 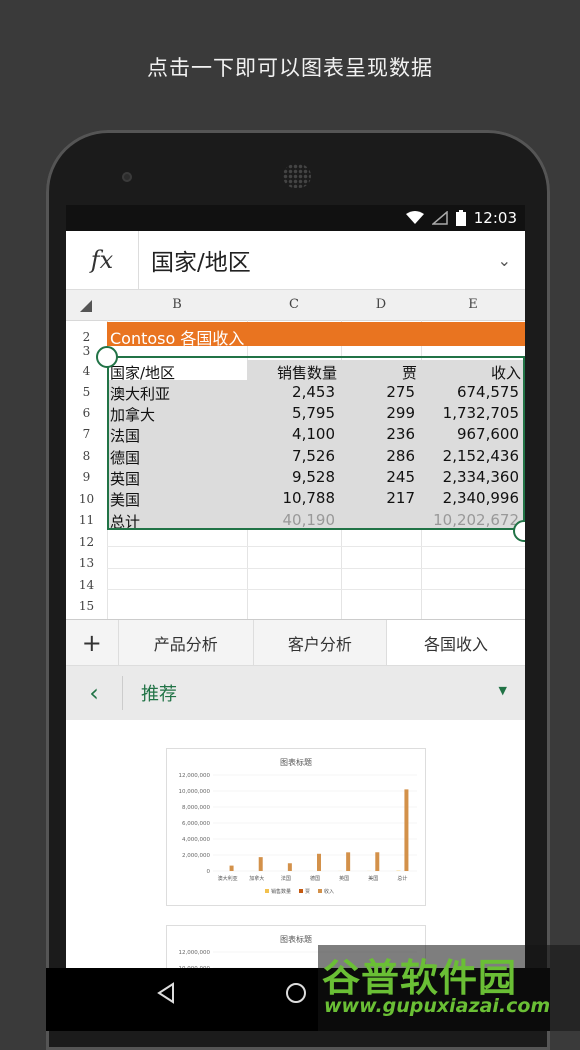 I want to click on recommend-label: 推荐, so click(x=150, y=693).